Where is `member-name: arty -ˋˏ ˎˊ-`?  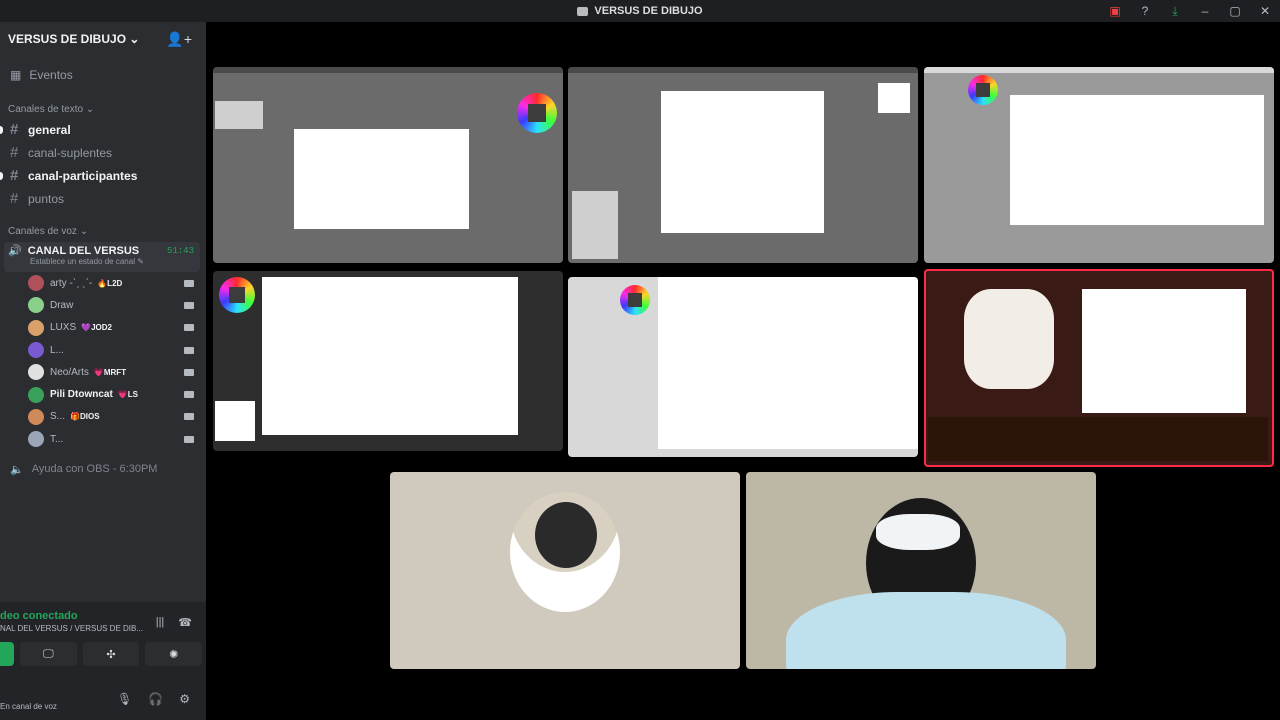 member-name: arty -ˋˏ ˎˊ- is located at coordinates (71, 283).